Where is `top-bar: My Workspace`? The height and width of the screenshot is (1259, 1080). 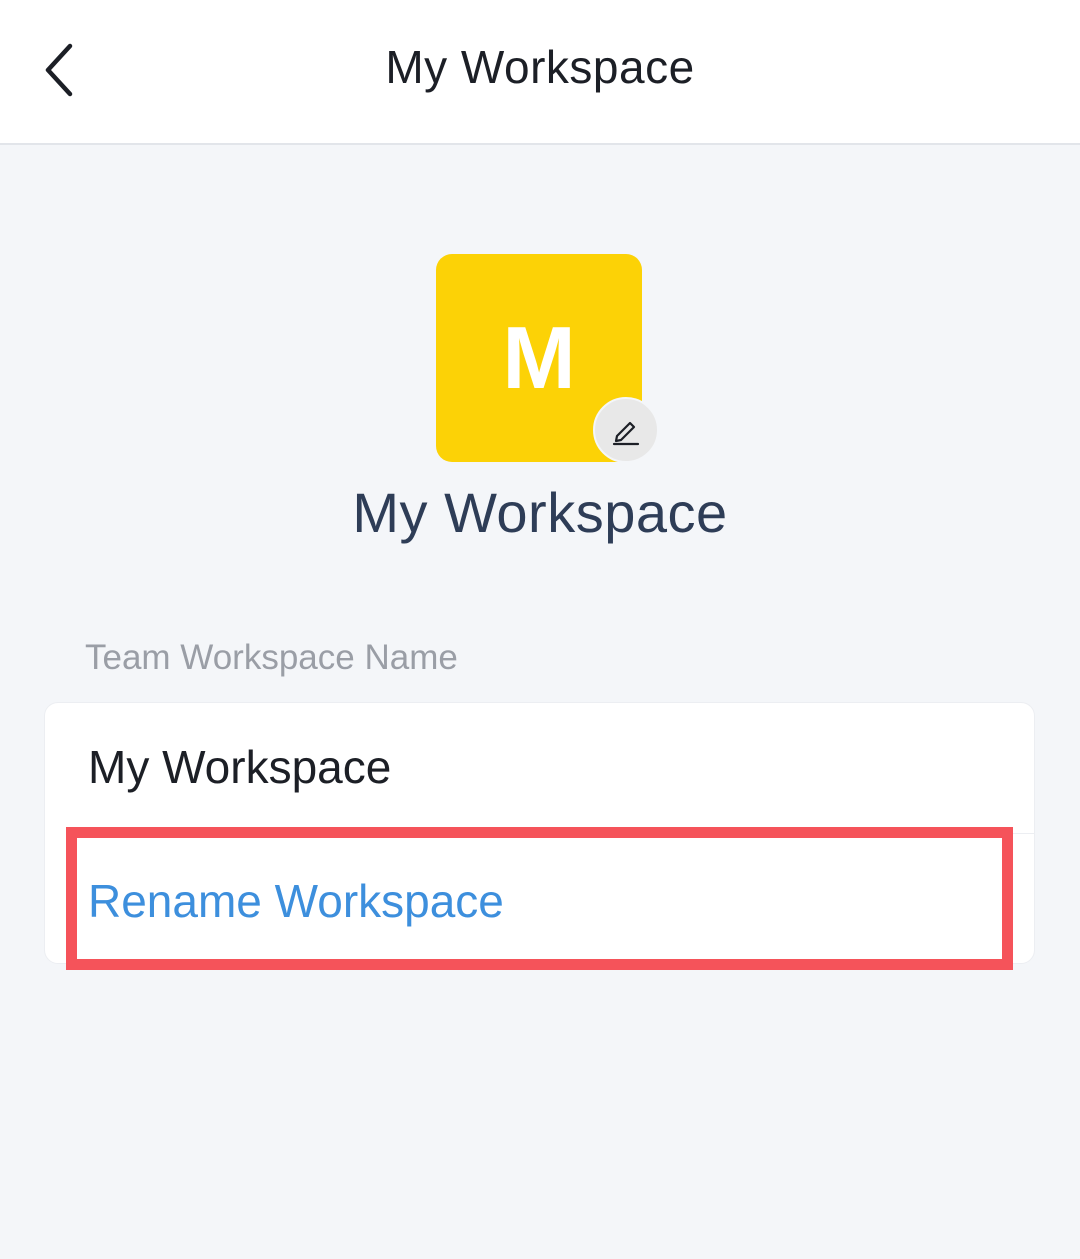
top-bar: My Workspace is located at coordinates (540, 72).